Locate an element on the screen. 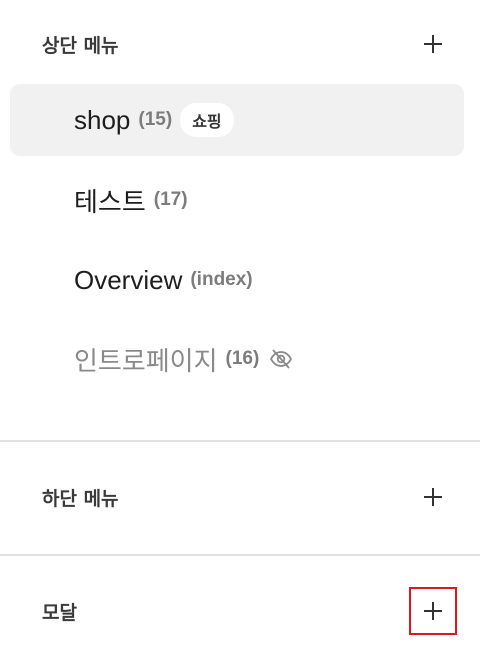 This screenshot has height=664, width=486. menu-item-tag: 쇼핑 is located at coordinates (207, 120).